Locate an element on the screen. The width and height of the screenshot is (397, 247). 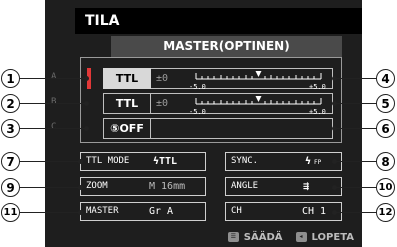
screen-title: TILA is located at coordinates (102, 21).